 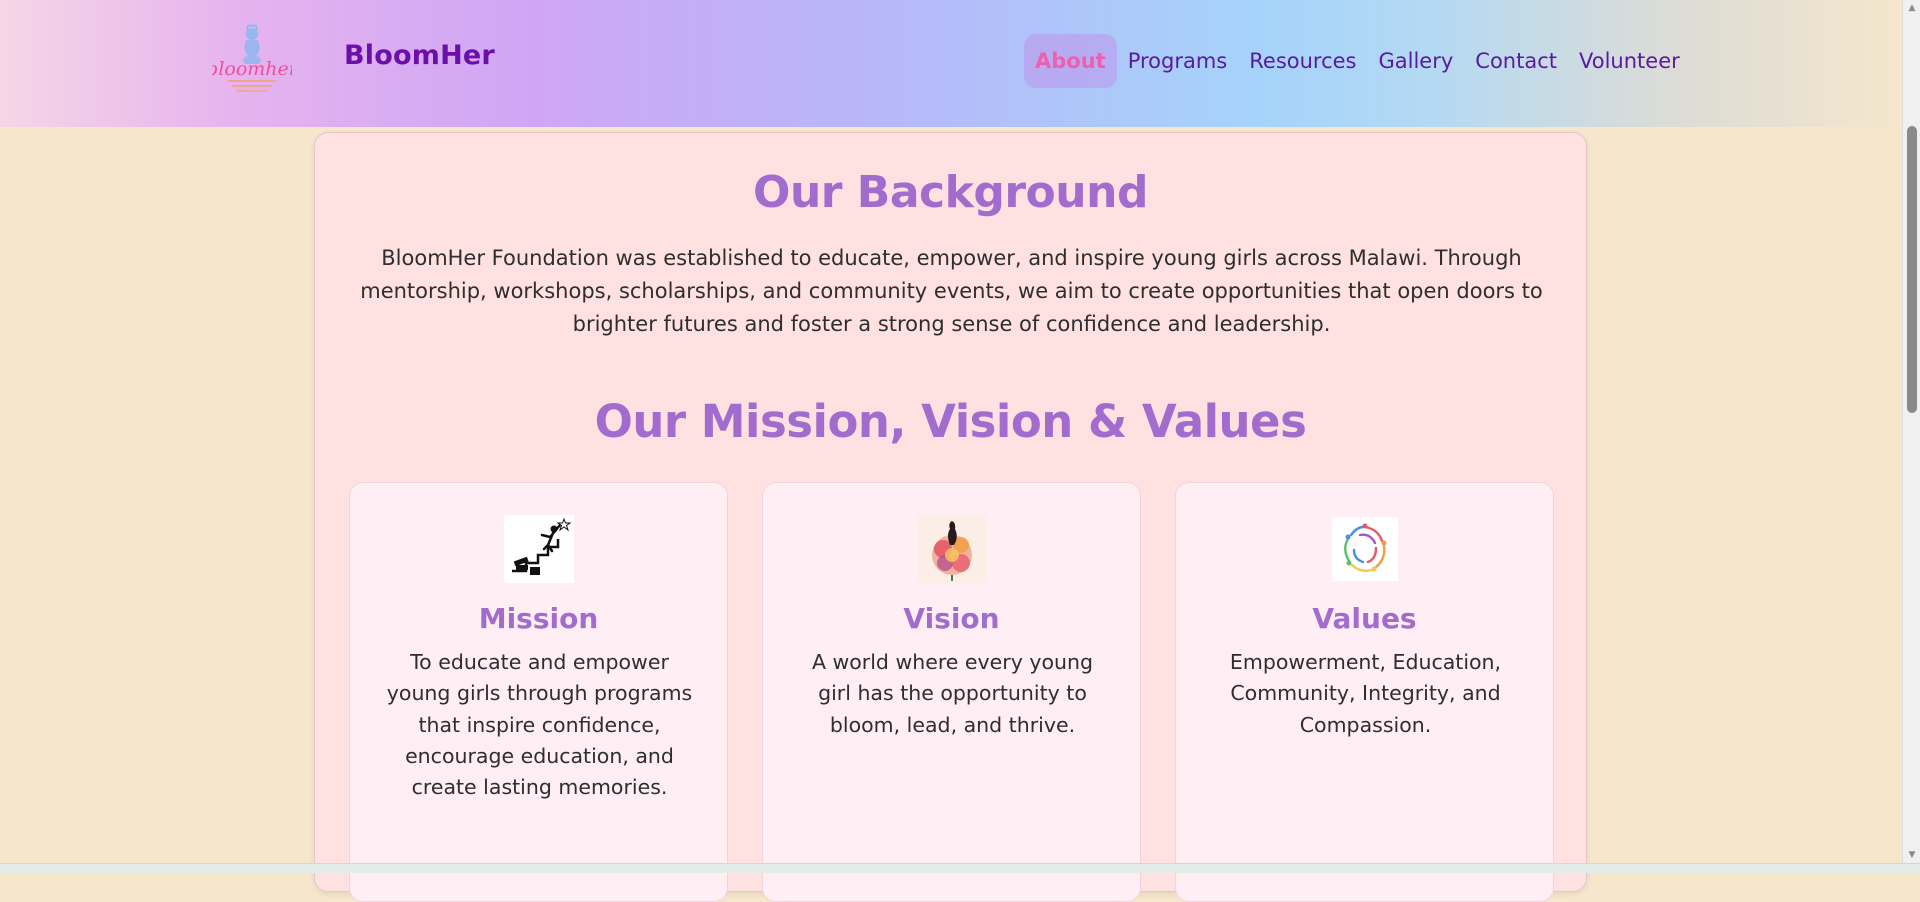 What do you see at coordinates (1911, 431) in the screenshot?
I see `page-scrollbar: ▲ ▼` at bounding box center [1911, 431].